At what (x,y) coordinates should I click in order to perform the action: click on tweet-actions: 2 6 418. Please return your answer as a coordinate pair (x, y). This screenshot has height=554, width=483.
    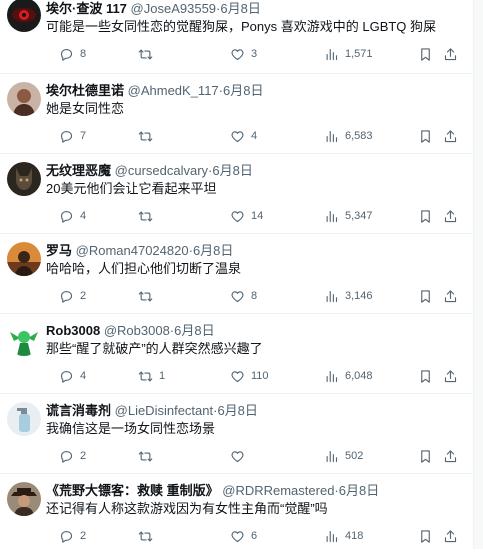
    Looking at the image, I should click on (256, 536).